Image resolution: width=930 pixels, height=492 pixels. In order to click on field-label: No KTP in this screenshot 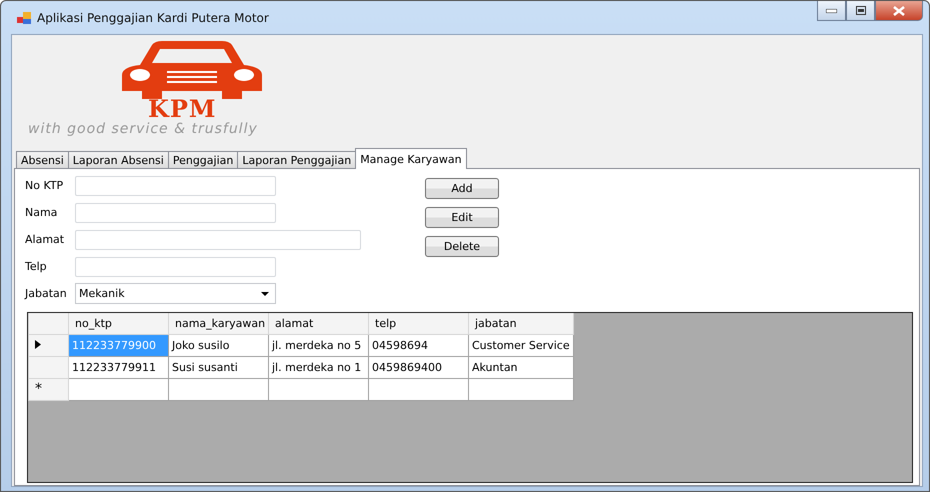, I will do `click(44, 185)`.